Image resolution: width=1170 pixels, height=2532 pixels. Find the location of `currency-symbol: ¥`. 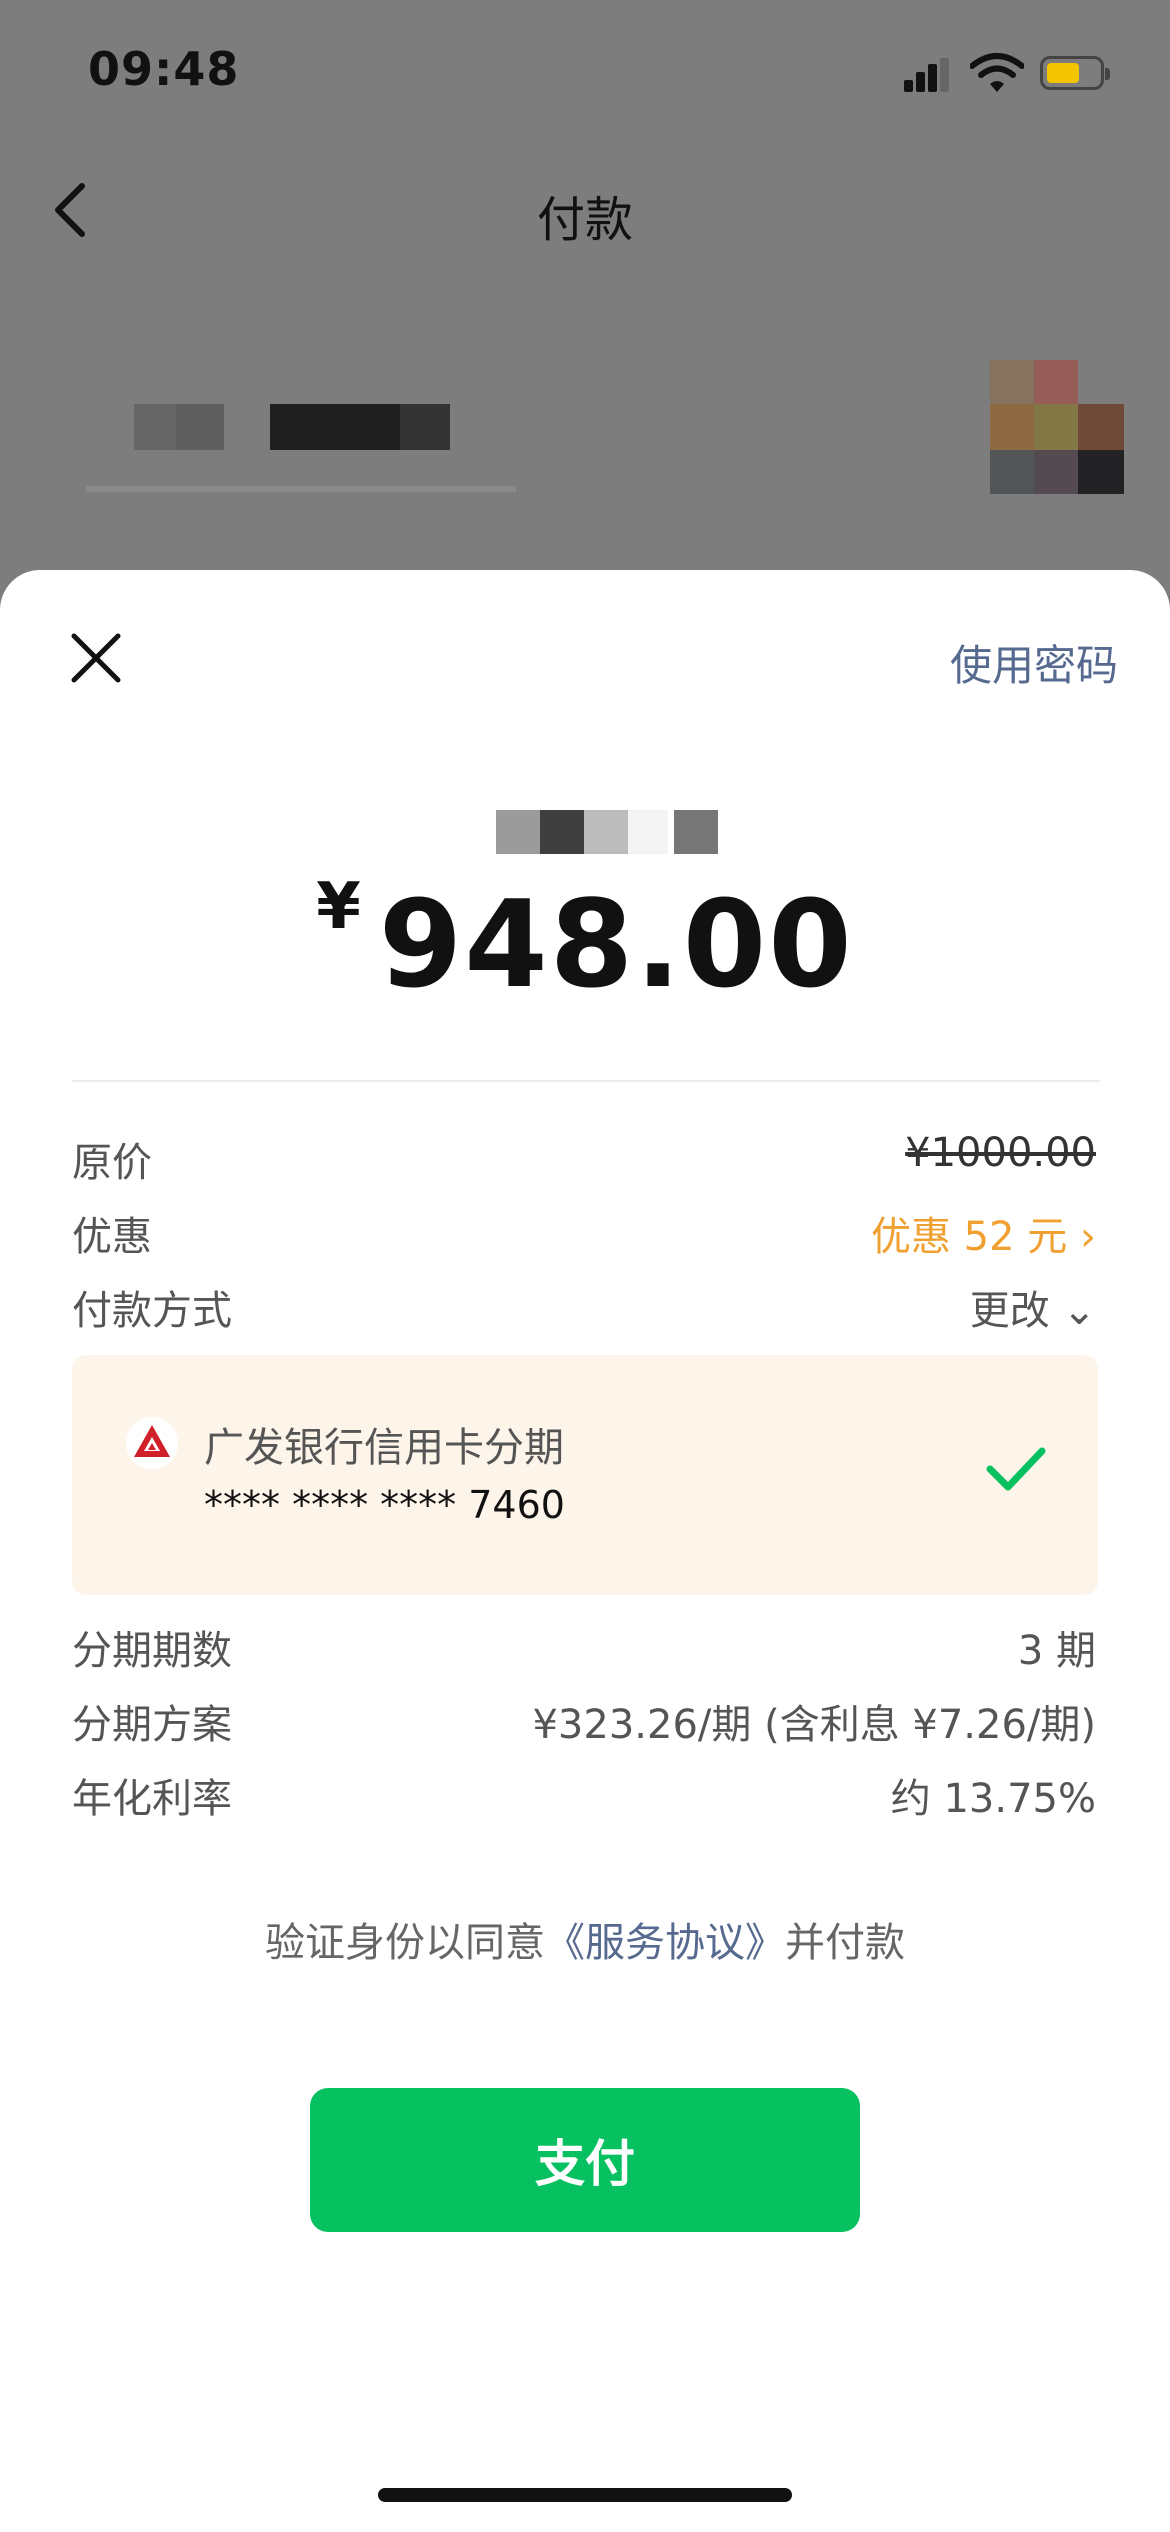

currency-symbol: ¥ is located at coordinates (338, 907).